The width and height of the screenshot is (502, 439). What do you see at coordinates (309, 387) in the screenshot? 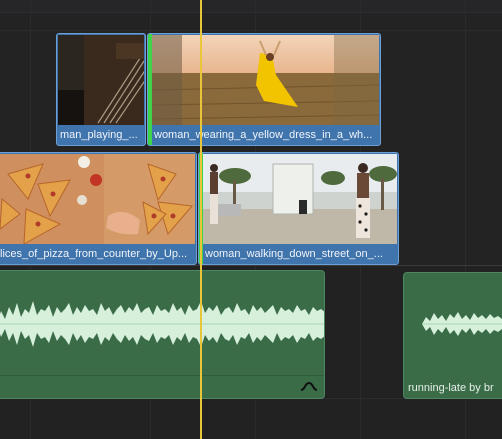
I see `keyframe-curve-icon` at bounding box center [309, 387].